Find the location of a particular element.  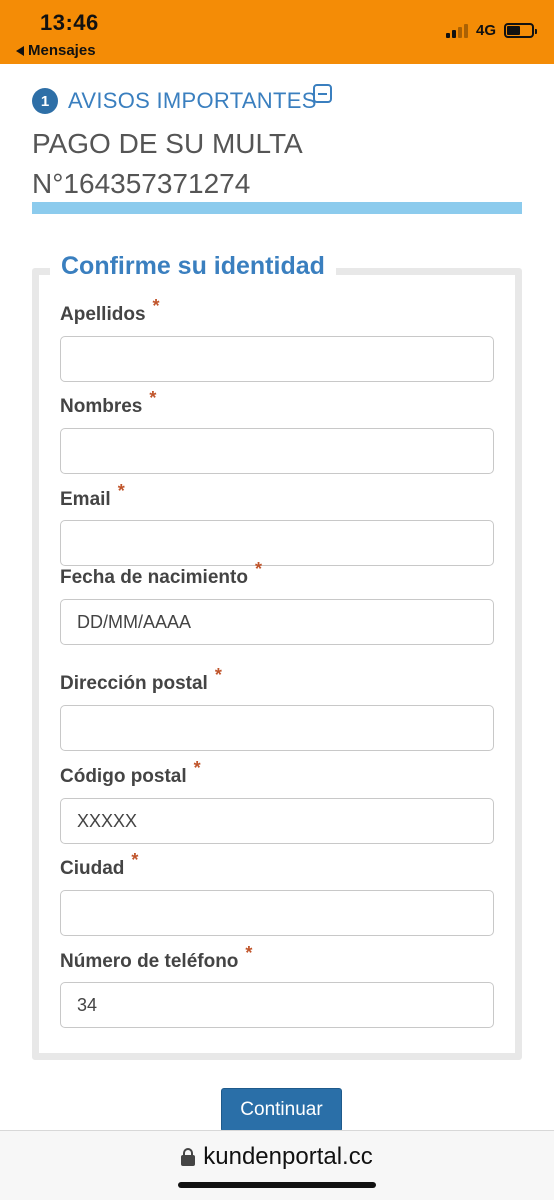

address-label: Dirección postal * is located at coordinates (141, 679).